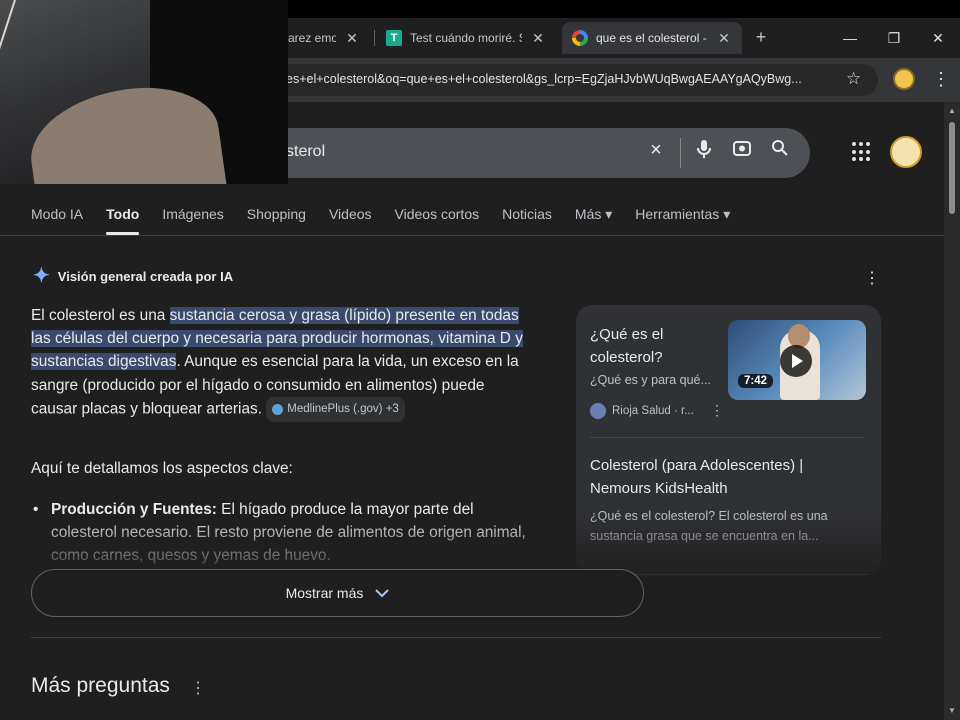  Describe the element at coordinates (456, 637) in the screenshot. I see `section-divider` at that location.